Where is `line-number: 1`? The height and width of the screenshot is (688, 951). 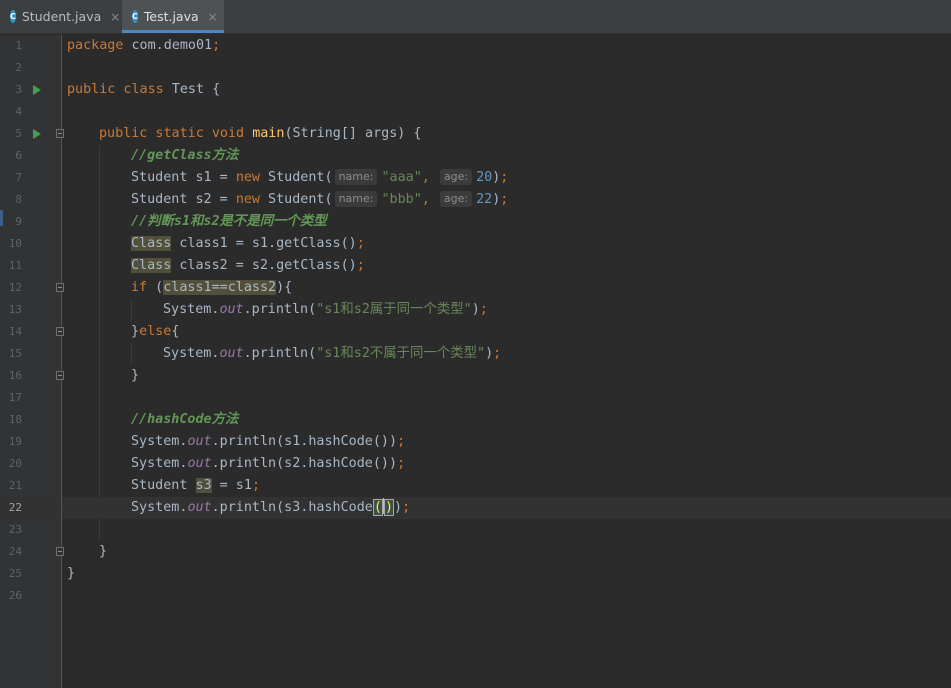
line-number: 1 is located at coordinates (18, 45).